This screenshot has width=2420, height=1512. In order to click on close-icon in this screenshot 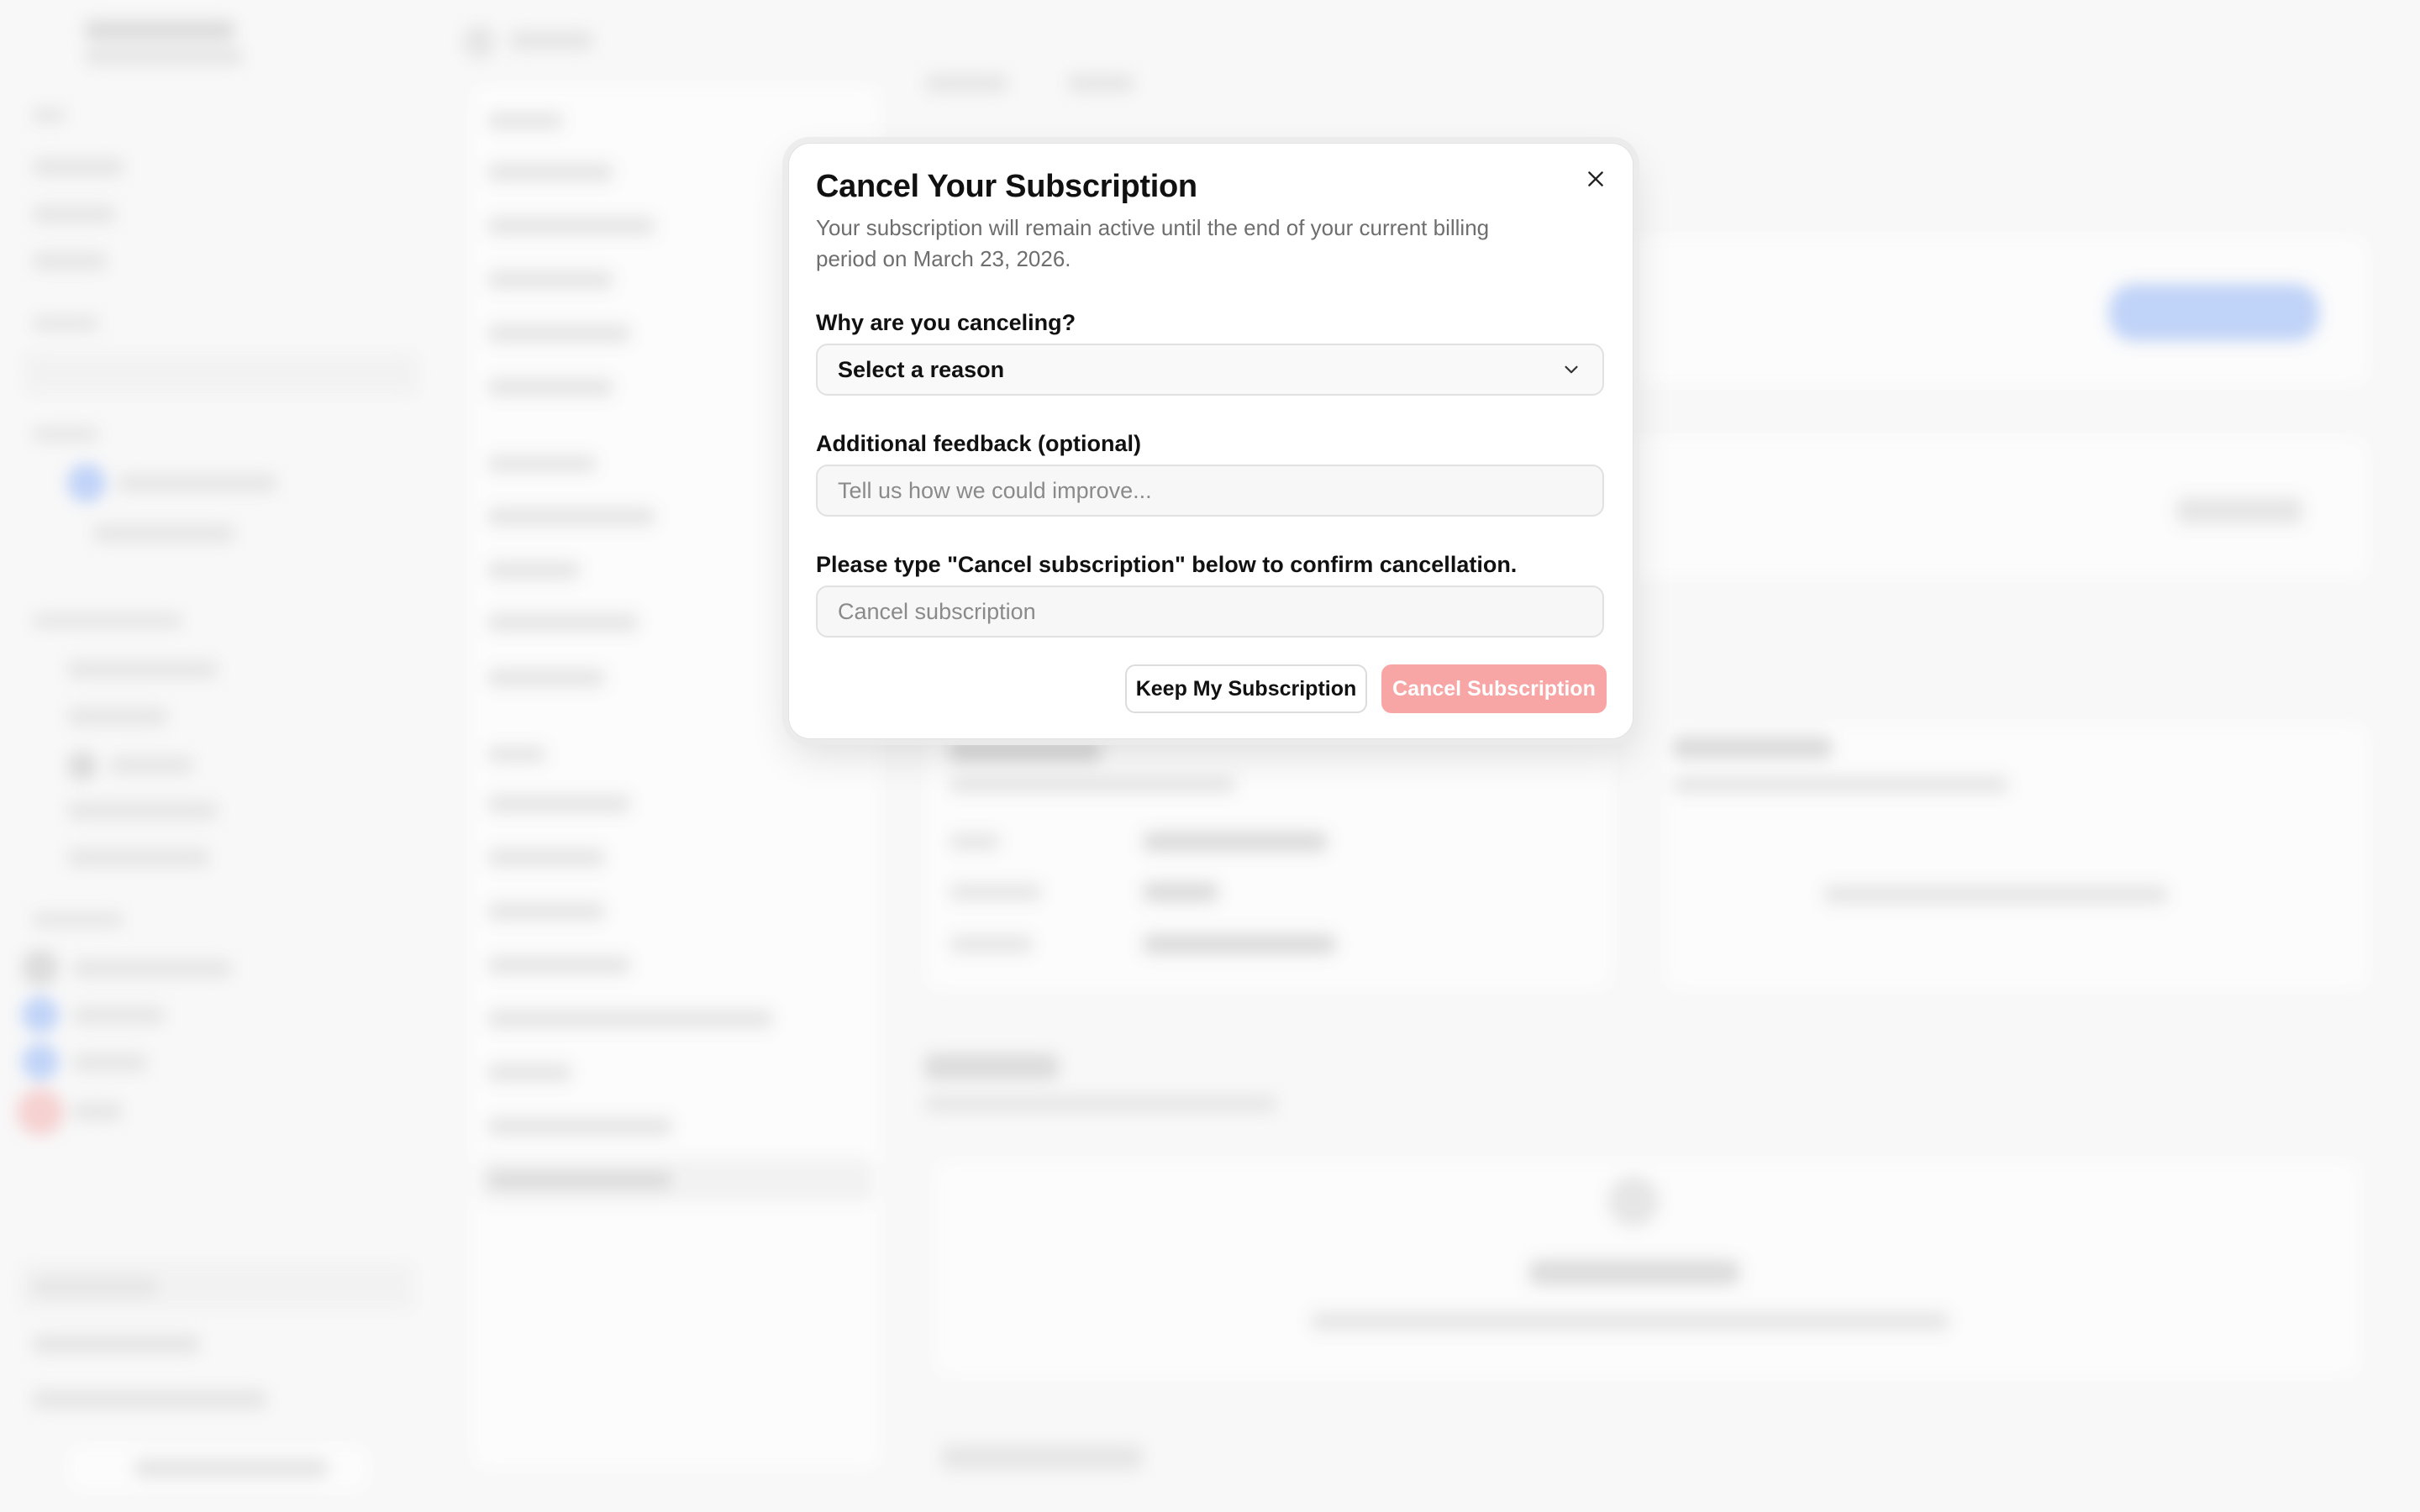, I will do `click(1595, 178)`.